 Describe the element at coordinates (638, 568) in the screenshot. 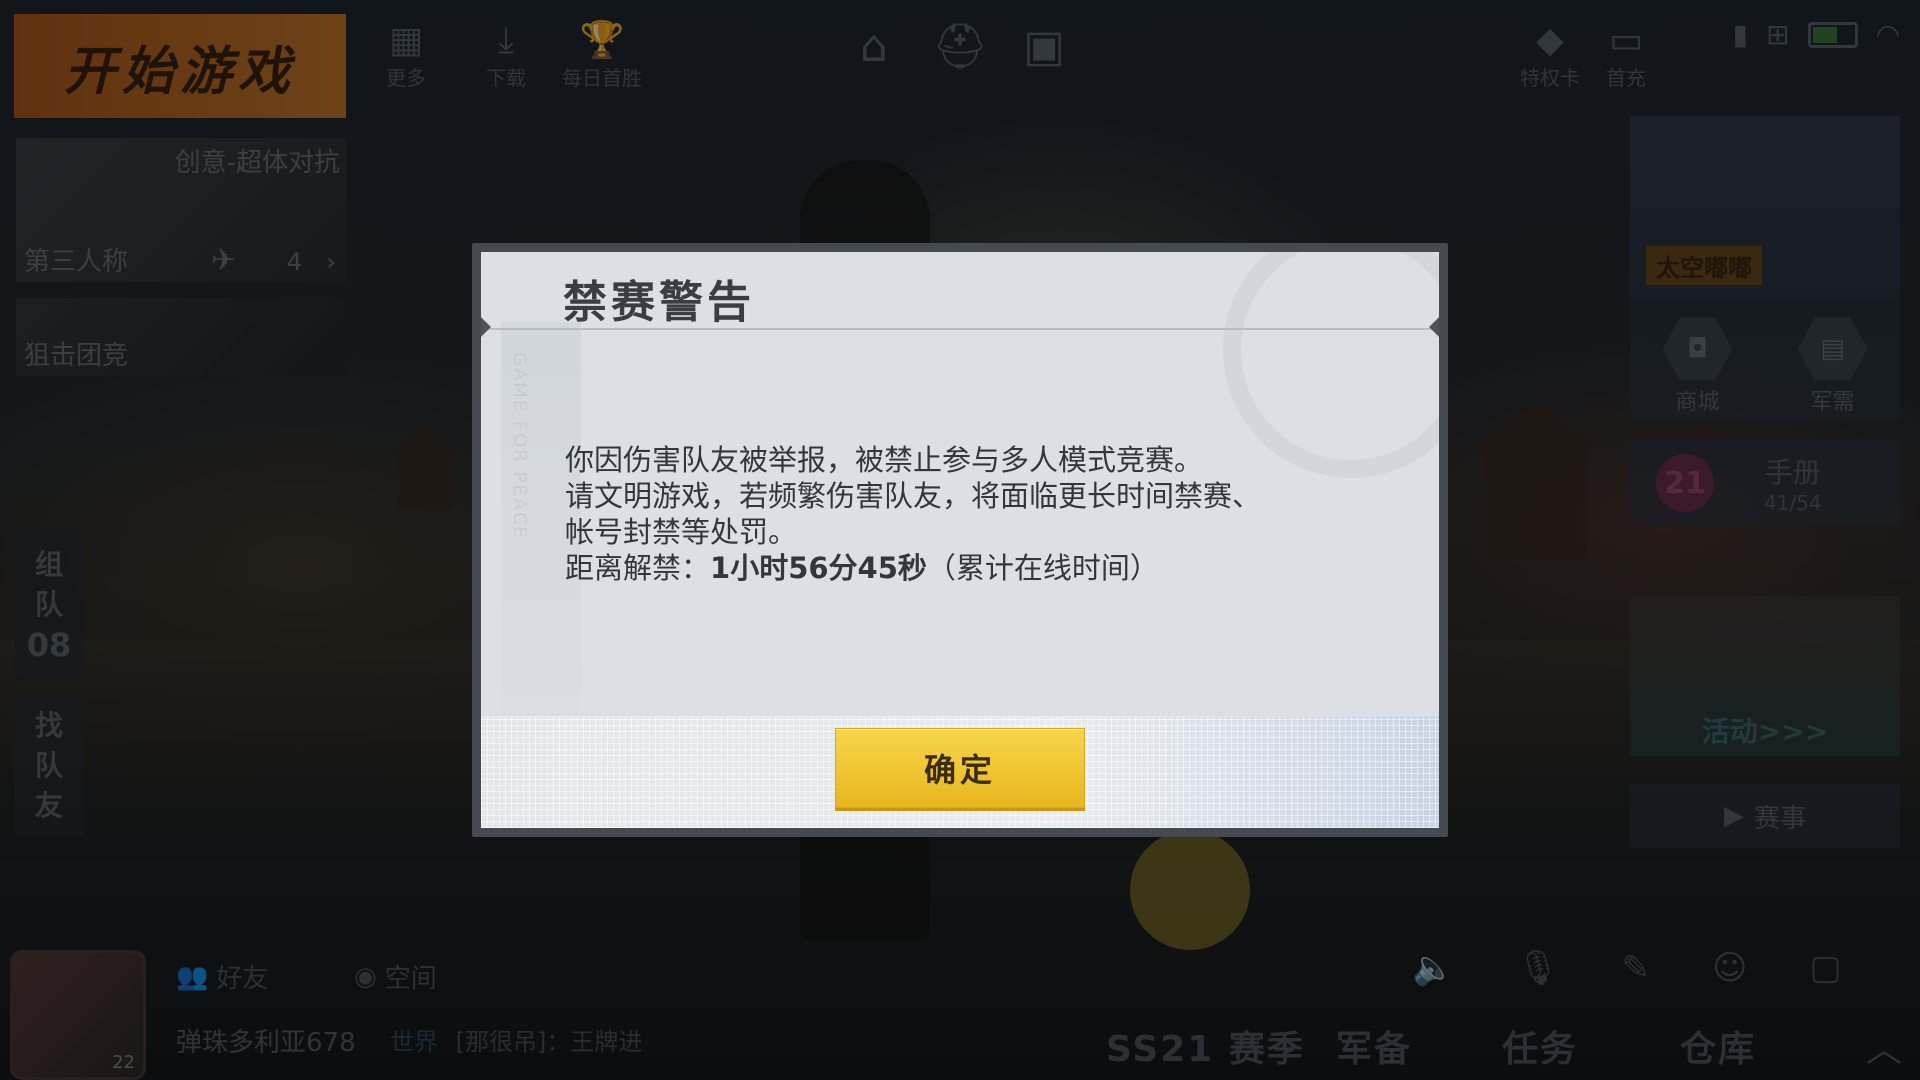

I see `countdown-prefix: 距离解禁：` at that location.